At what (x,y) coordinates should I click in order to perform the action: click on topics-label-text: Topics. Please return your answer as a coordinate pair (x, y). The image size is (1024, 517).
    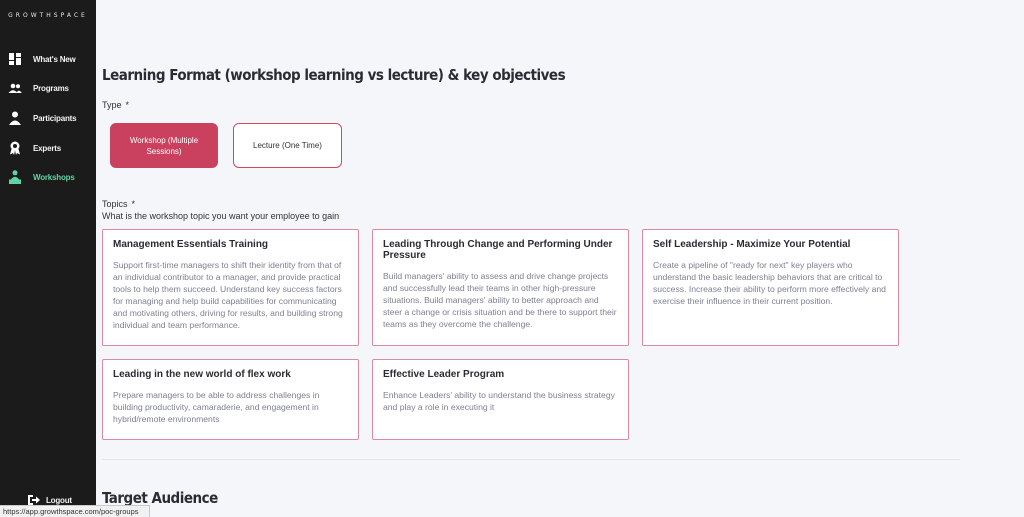
    Looking at the image, I should click on (115, 204).